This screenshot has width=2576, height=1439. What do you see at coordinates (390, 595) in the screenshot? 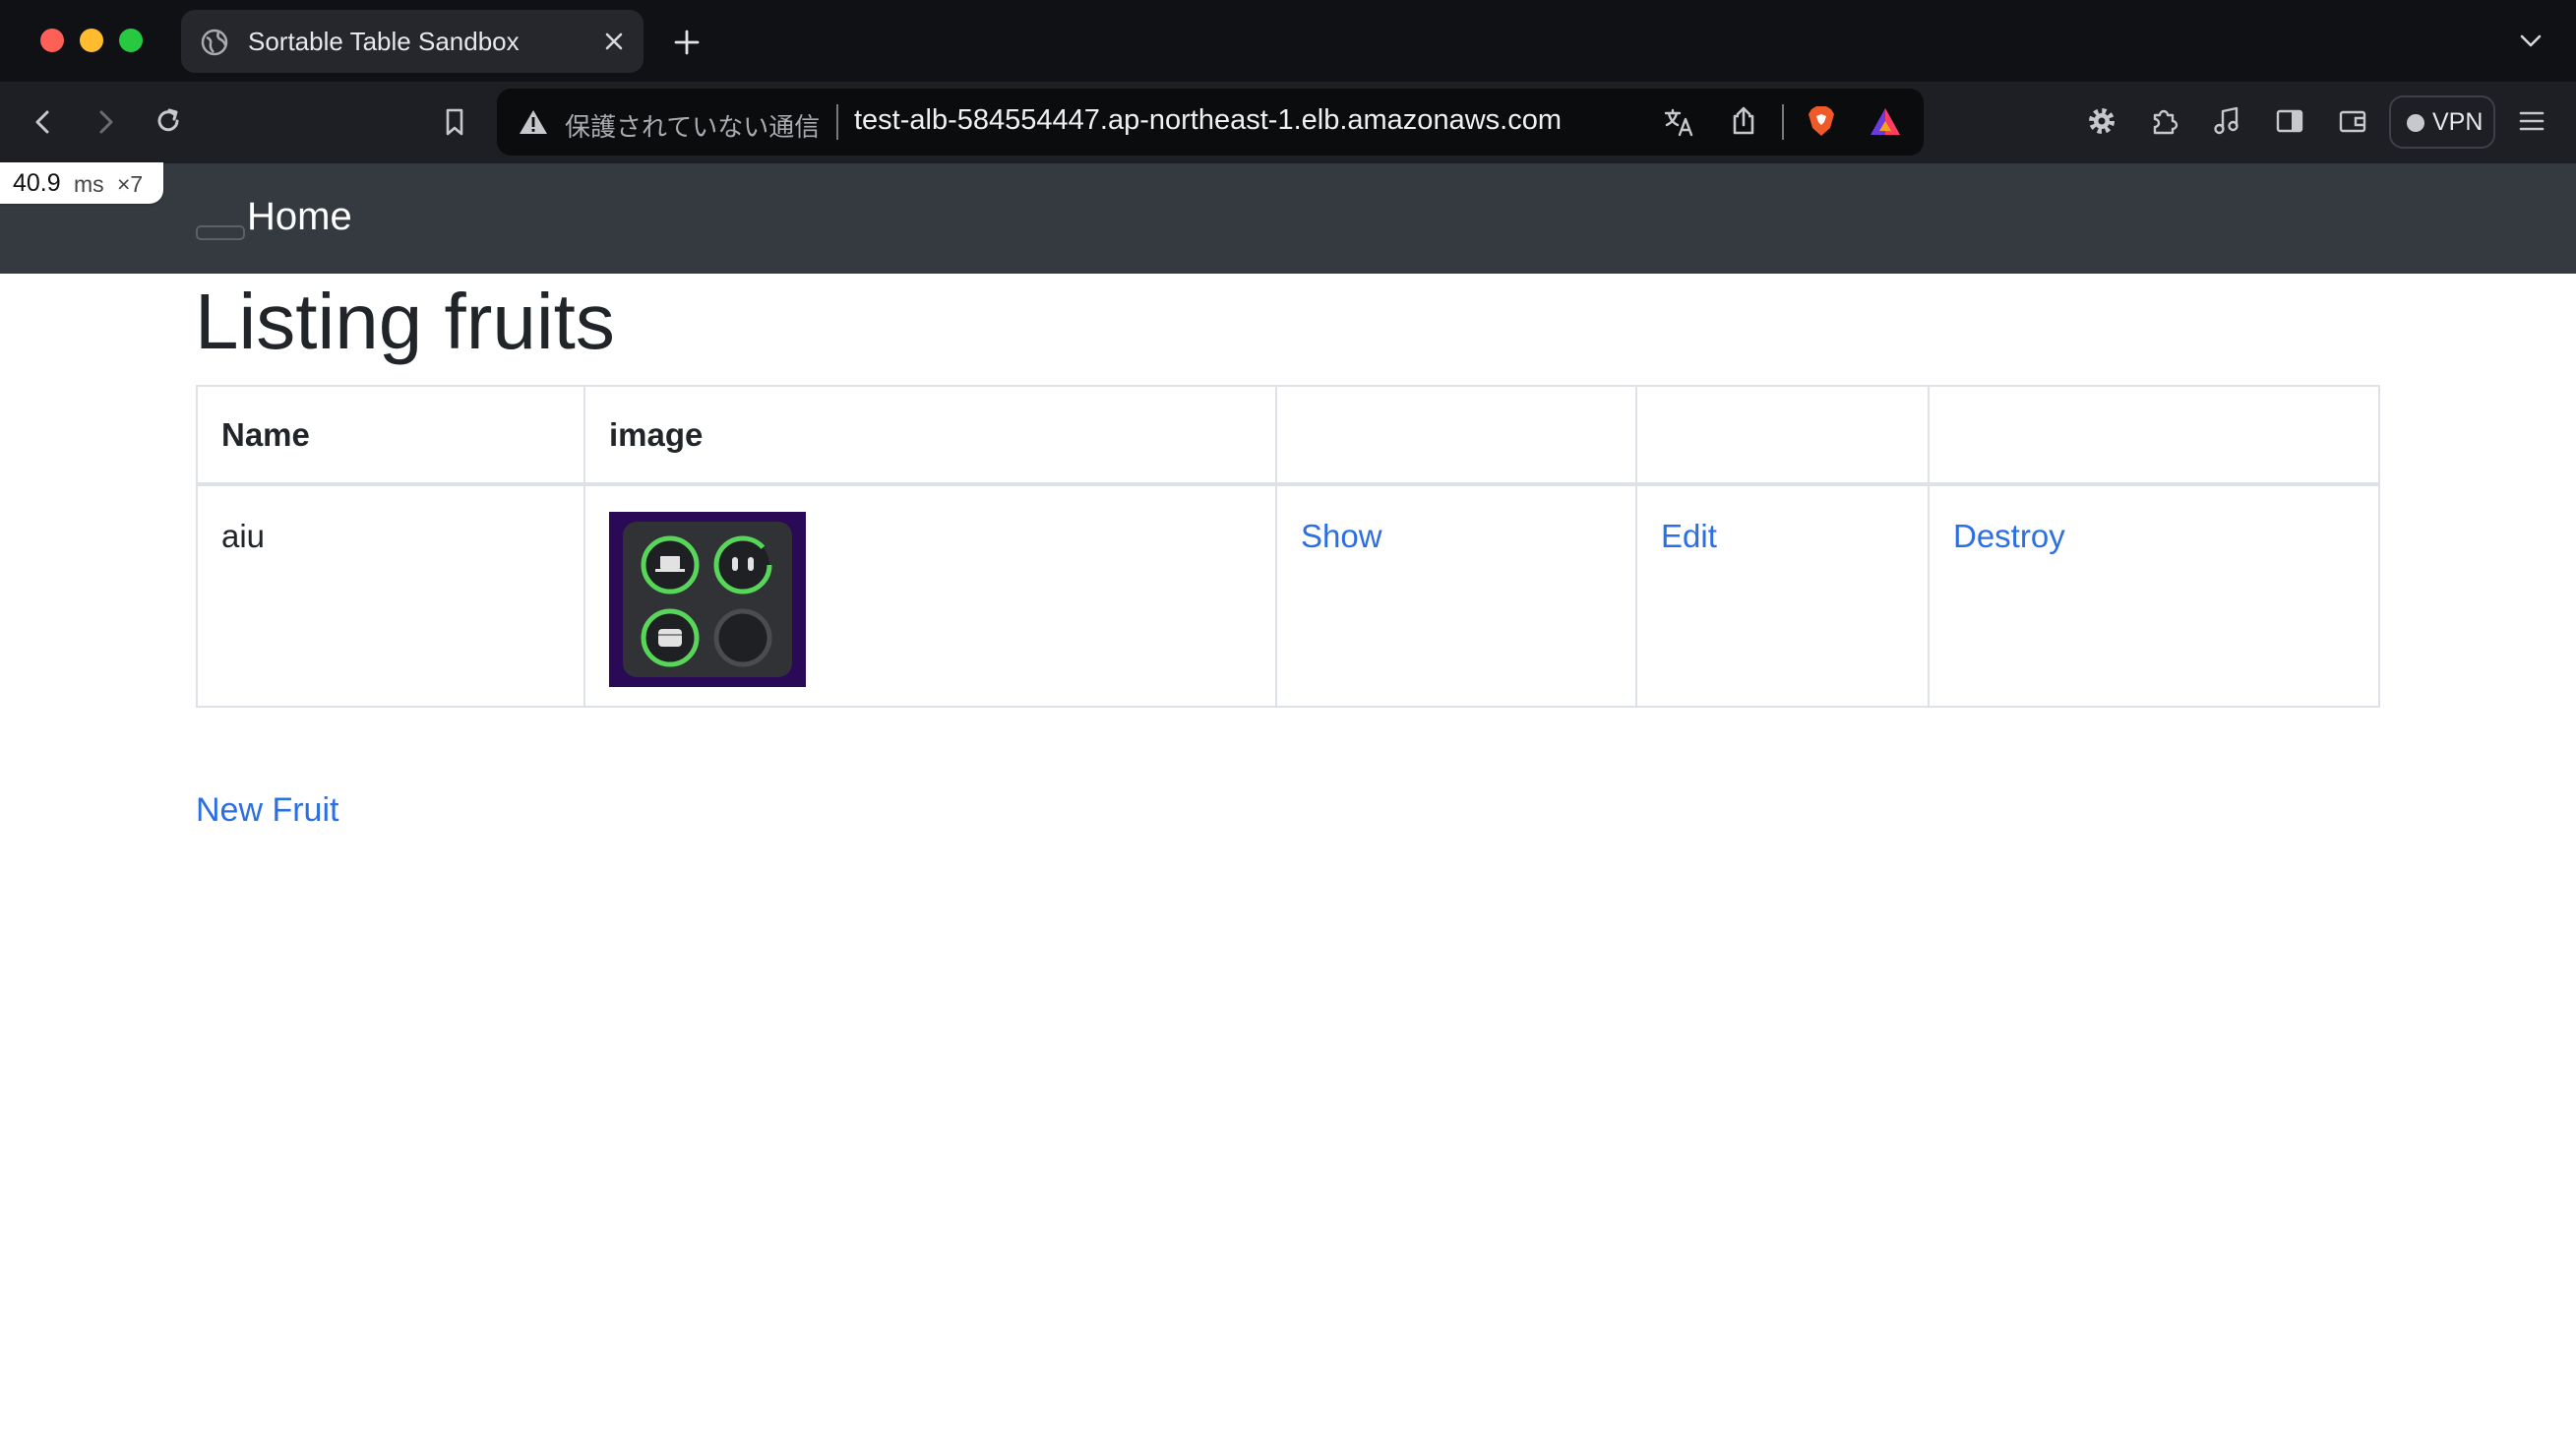
I see `fruit-name-cell: aiu` at bounding box center [390, 595].